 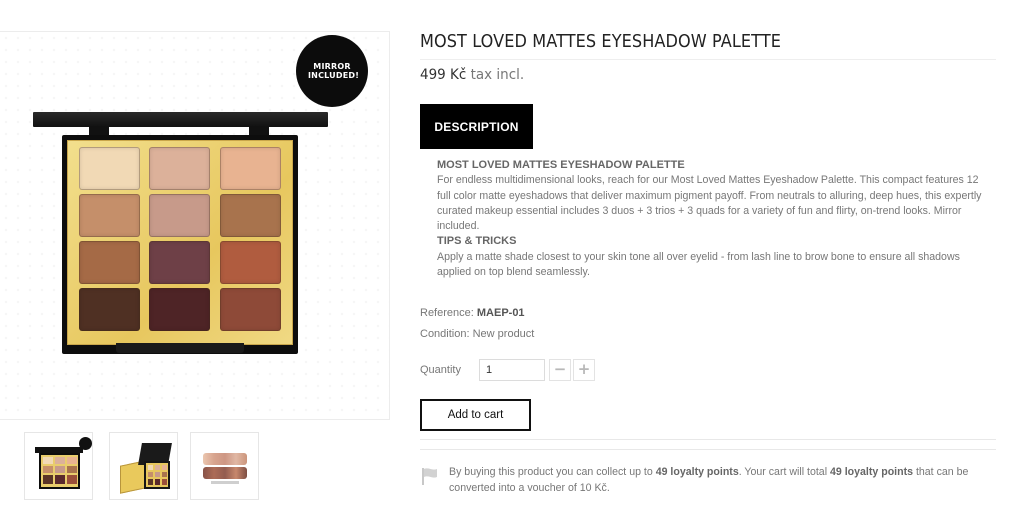 What do you see at coordinates (429, 476) in the screenshot?
I see `flag-icon` at bounding box center [429, 476].